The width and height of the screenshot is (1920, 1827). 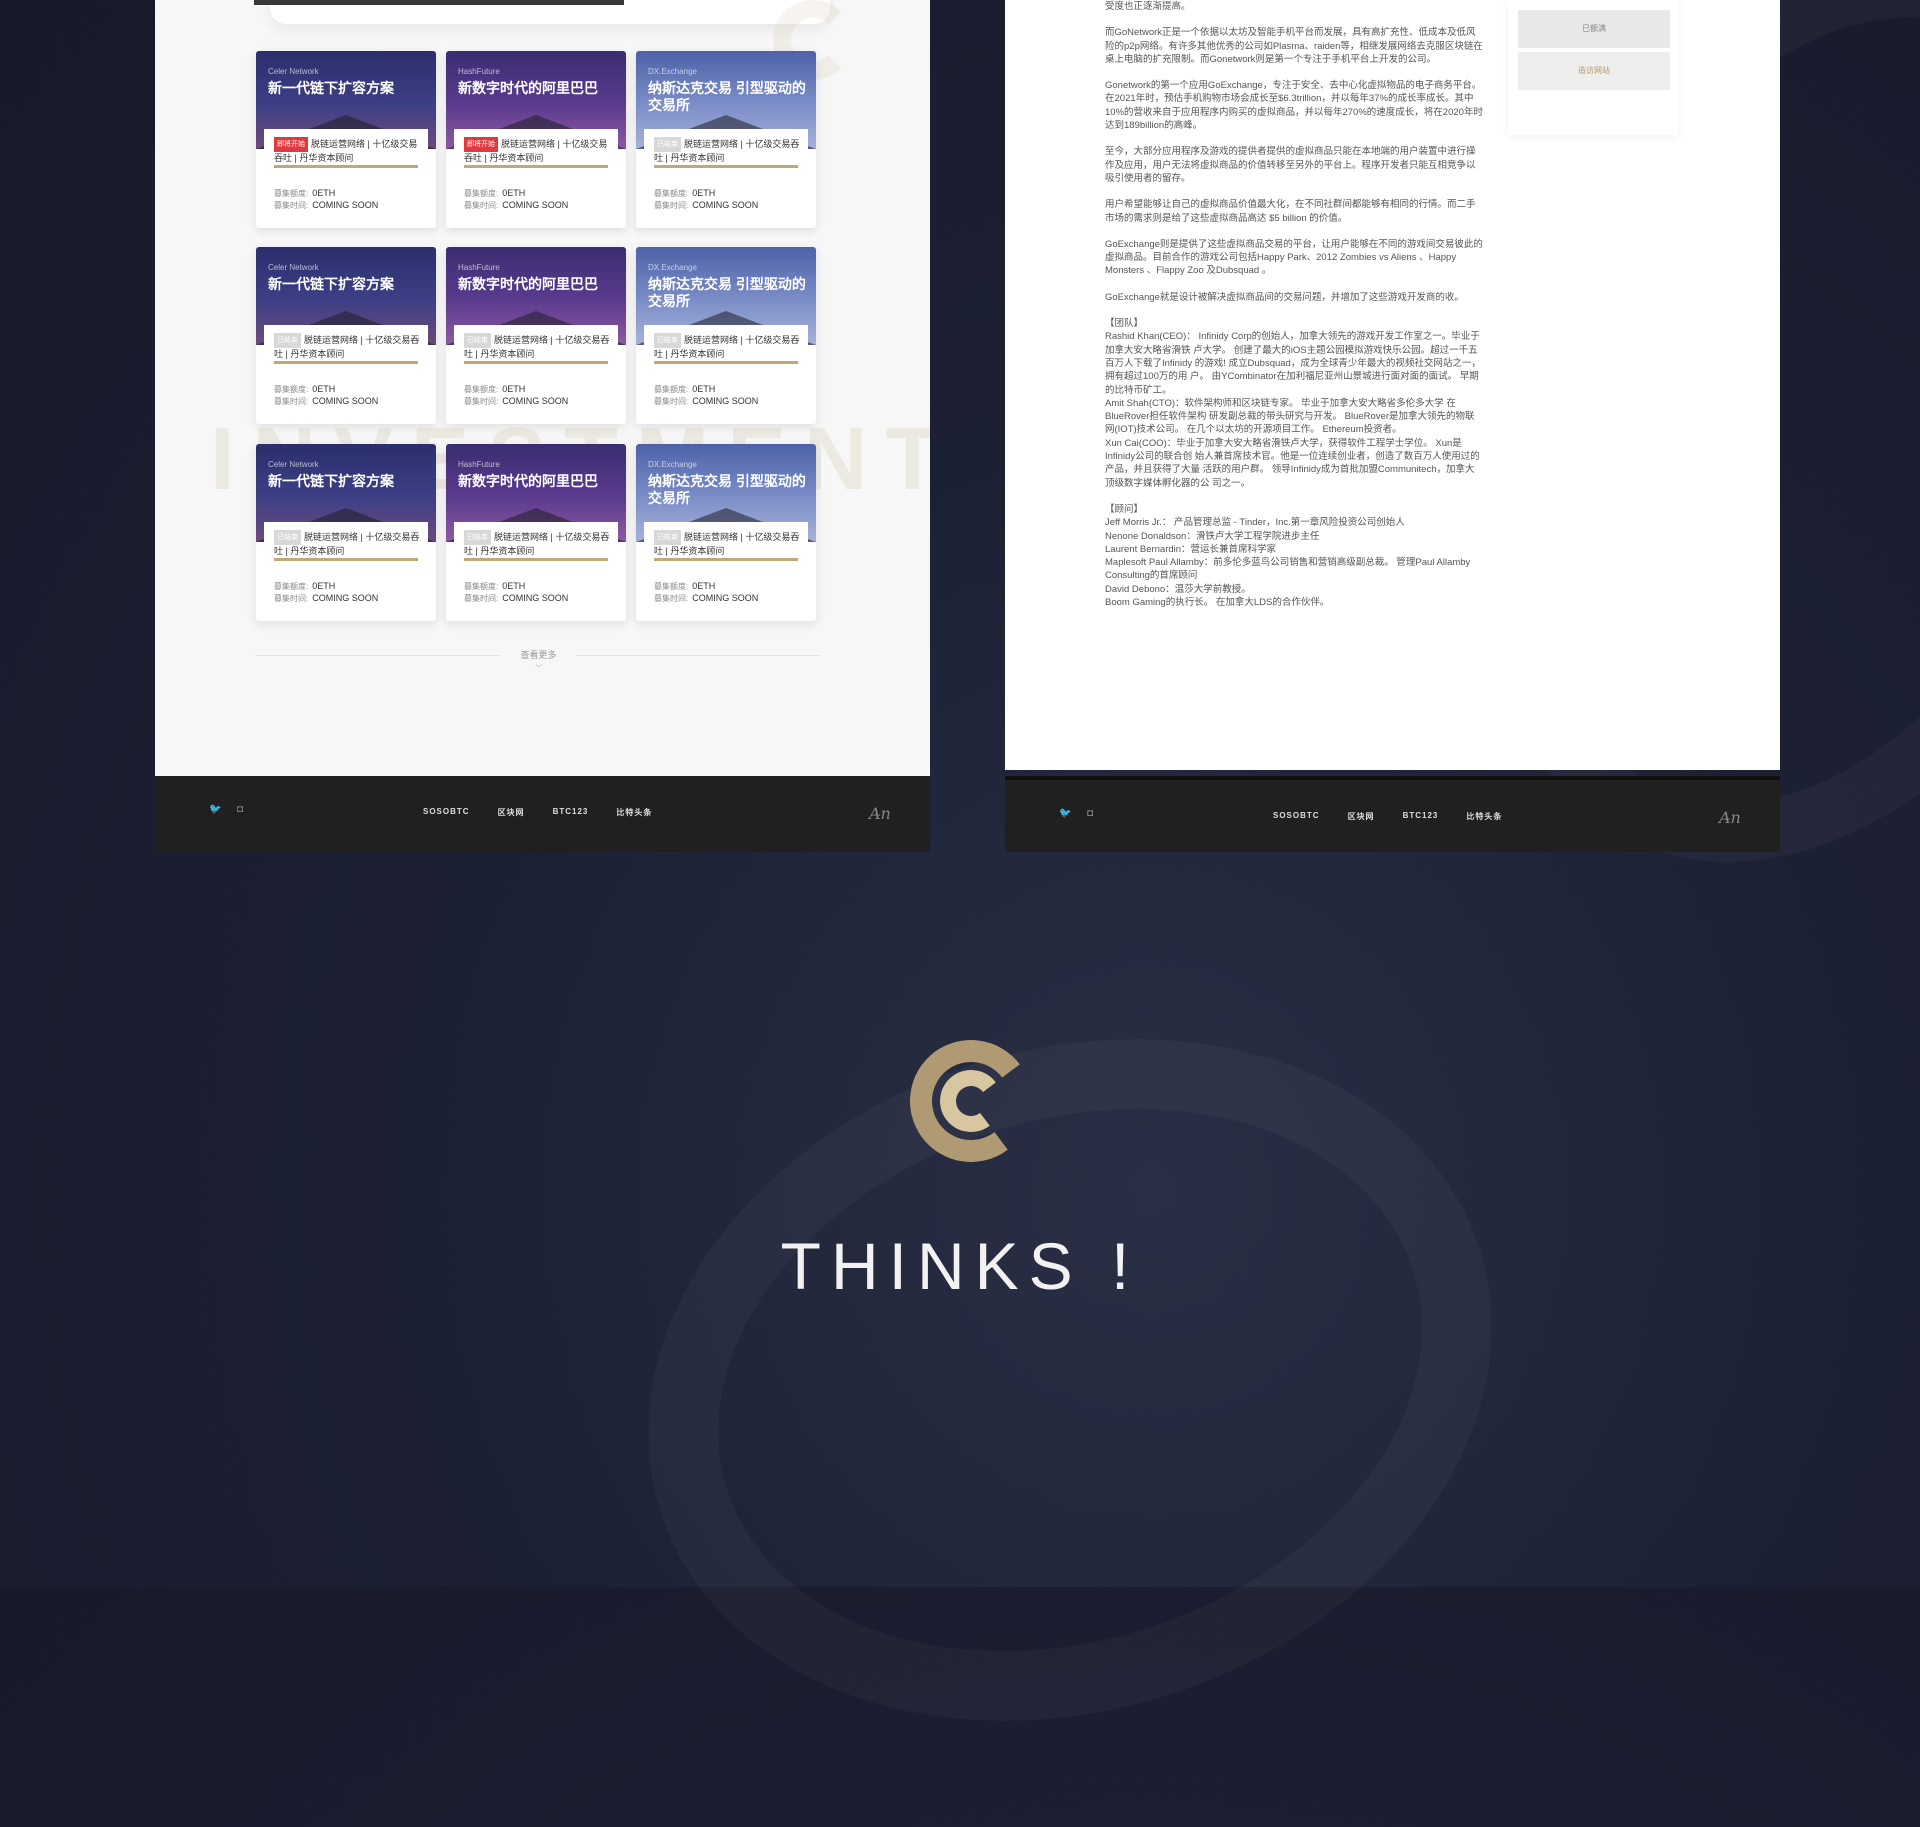 I want to click on footer-nav: SOSOBTC 区块网 BTC123 比特头条, so click(x=1387, y=816).